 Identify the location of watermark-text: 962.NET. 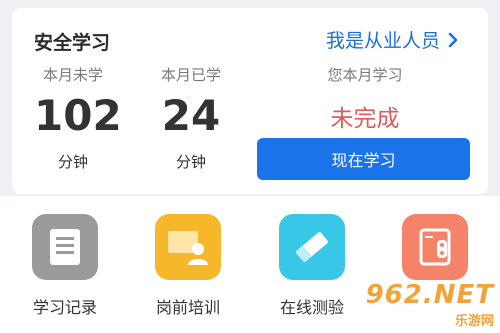
(429, 295).